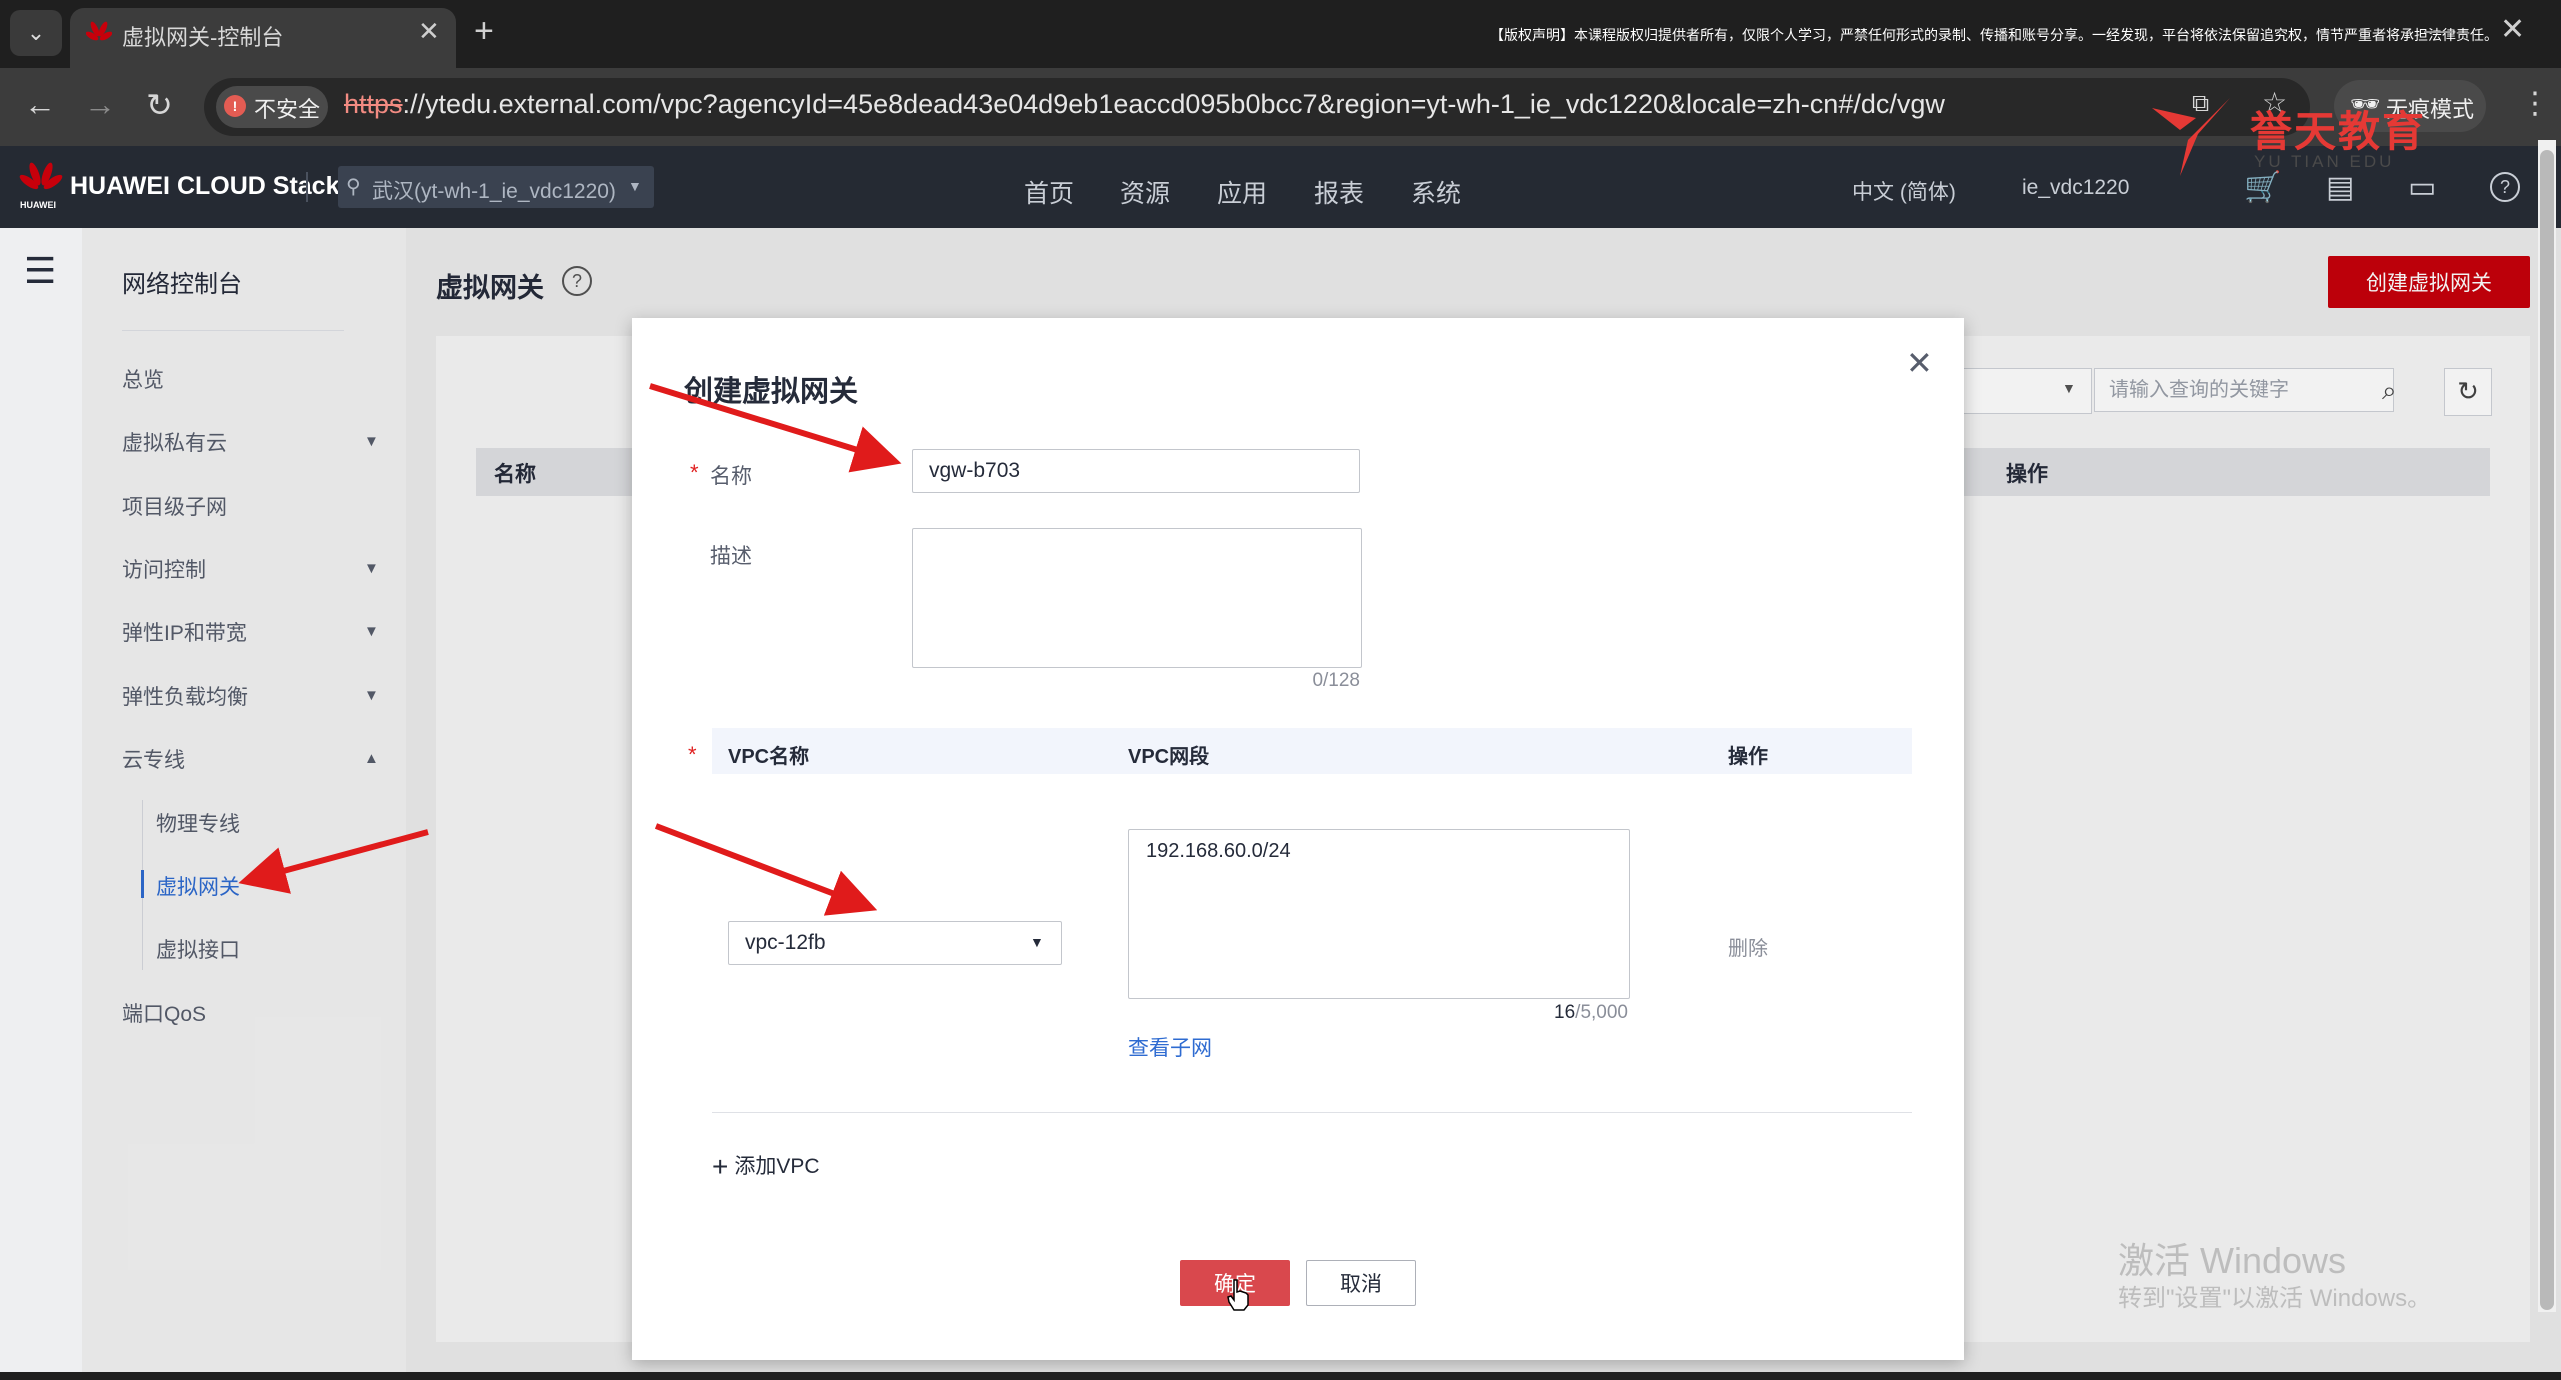 Image resolution: width=2561 pixels, height=1380 pixels. I want to click on close-icon: ✕, so click(1919, 363).